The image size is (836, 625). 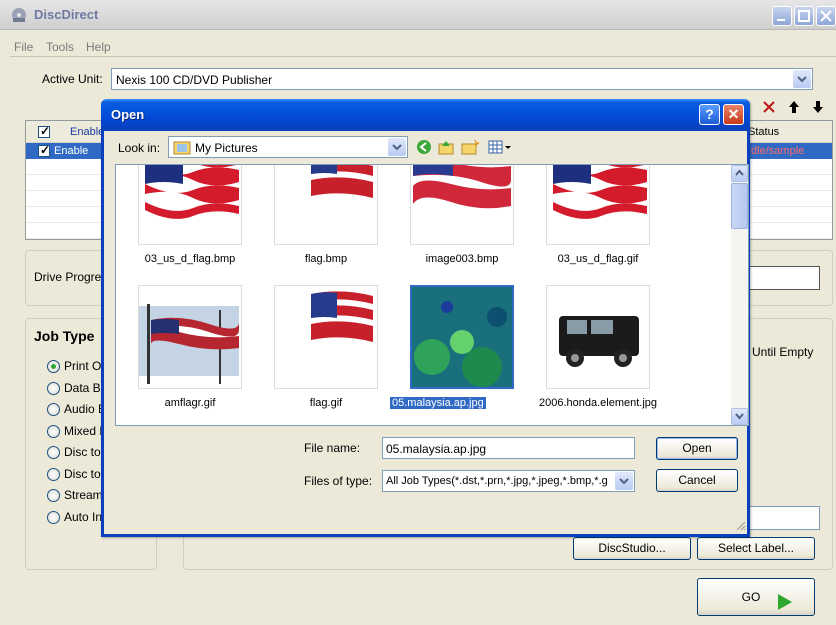 I want to click on scroll-thumb, so click(x=739, y=206).